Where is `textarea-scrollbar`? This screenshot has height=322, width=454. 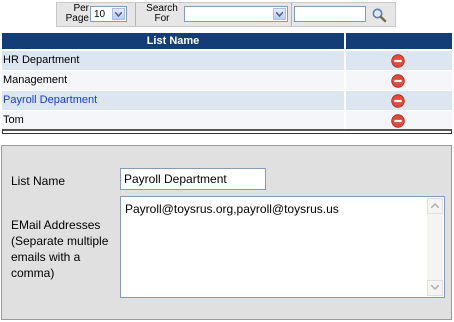
textarea-scrollbar is located at coordinates (435, 247).